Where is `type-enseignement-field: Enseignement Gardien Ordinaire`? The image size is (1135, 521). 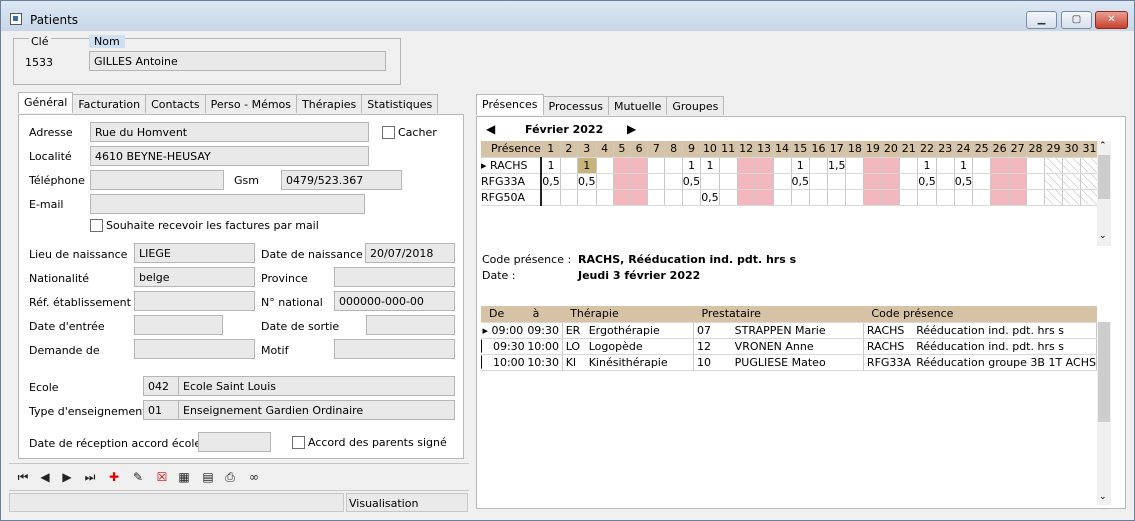
type-enseignement-field: Enseignement Gardien Ordinaire is located at coordinates (316, 410).